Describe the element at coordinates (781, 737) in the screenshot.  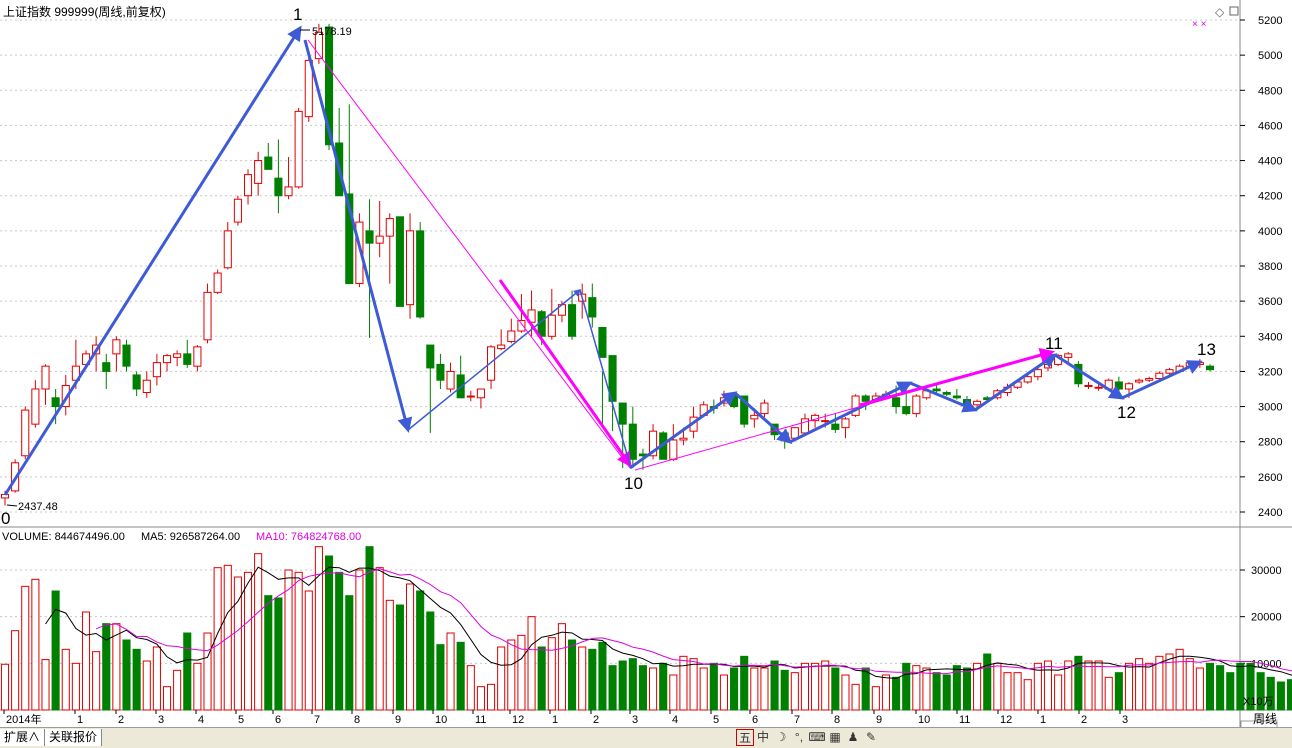
I see `moon-icon: ☽` at that location.